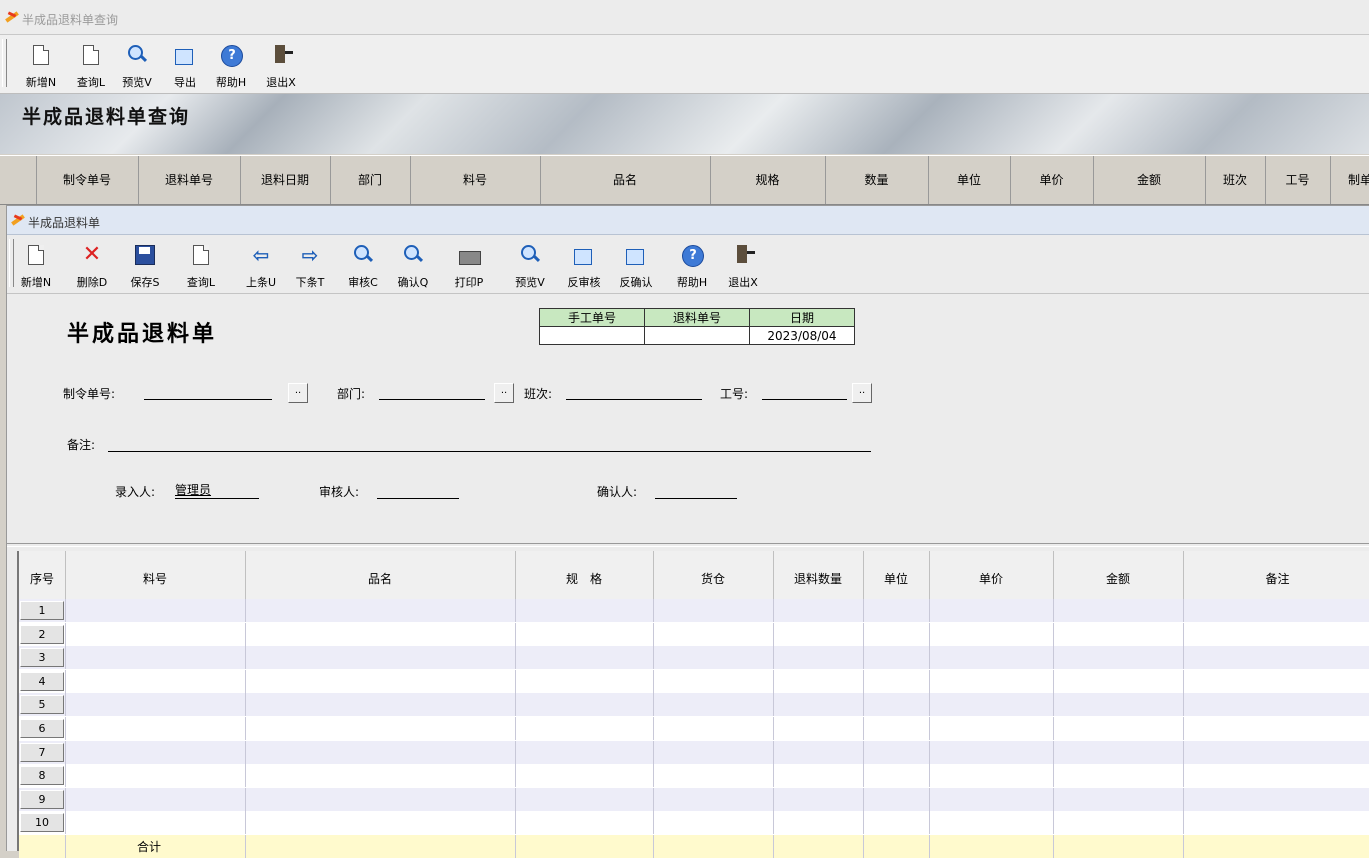  Describe the element at coordinates (991, 575) in the screenshot. I see `grid-column-header: 单价` at that location.